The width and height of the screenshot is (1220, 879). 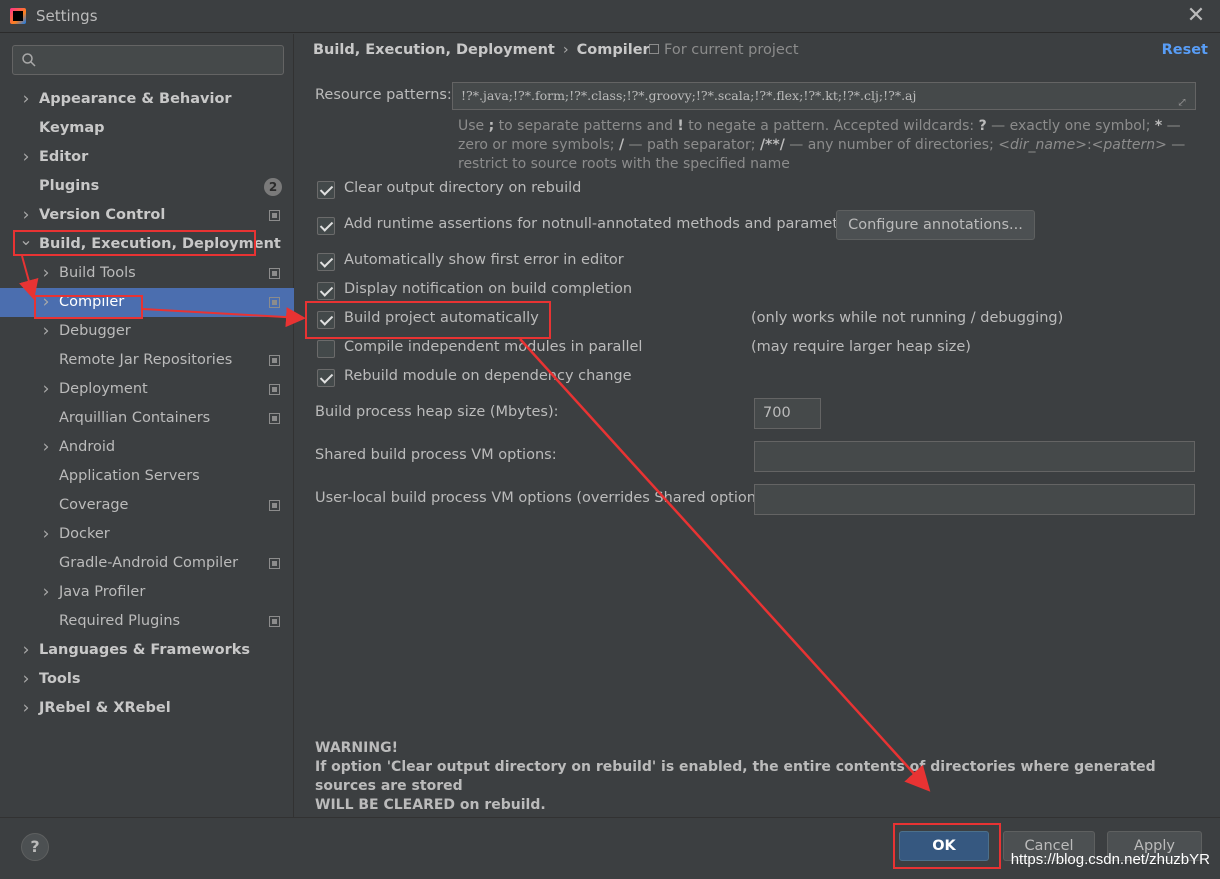 What do you see at coordinates (67, 16) in the screenshot?
I see `window-title: Settings` at bounding box center [67, 16].